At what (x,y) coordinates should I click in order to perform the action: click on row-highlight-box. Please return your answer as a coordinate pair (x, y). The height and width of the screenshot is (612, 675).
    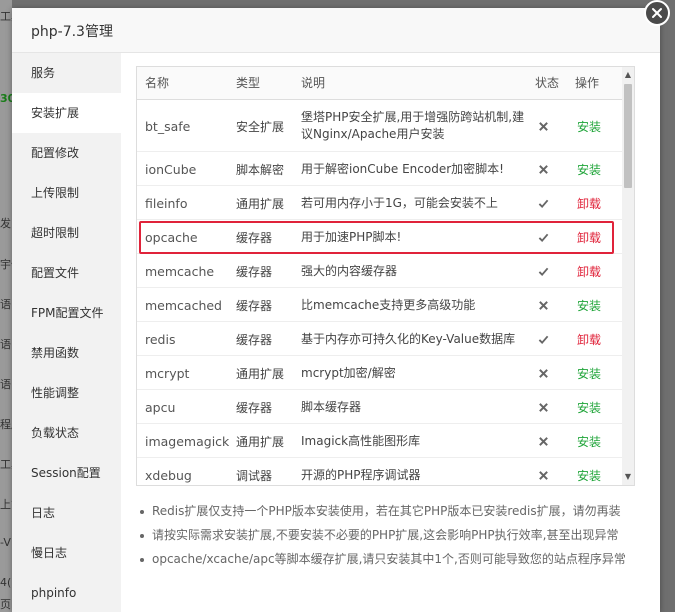
    Looking at the image, I should click on (376, 237).